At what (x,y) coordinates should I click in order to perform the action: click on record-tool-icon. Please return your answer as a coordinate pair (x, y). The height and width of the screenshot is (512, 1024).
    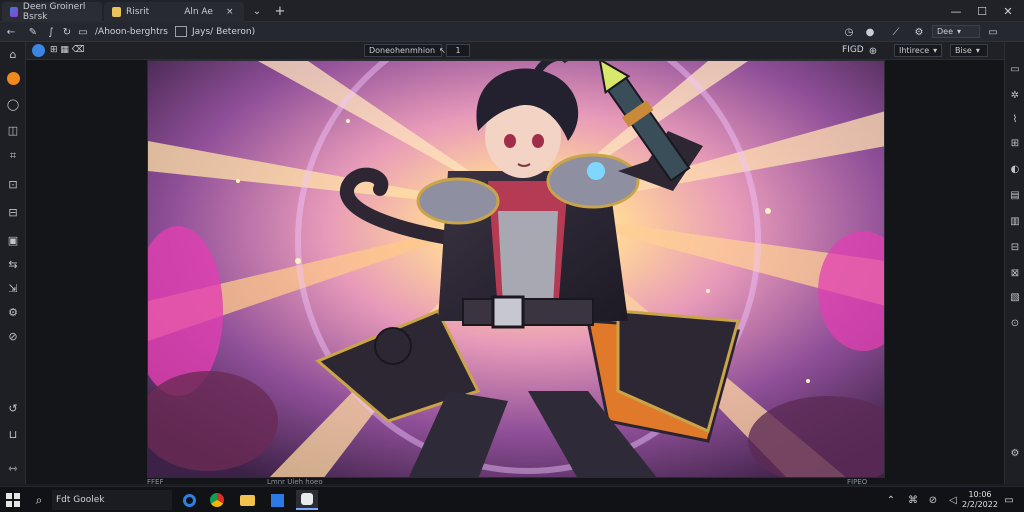
    Looking at the image, I should click on (13, 78).